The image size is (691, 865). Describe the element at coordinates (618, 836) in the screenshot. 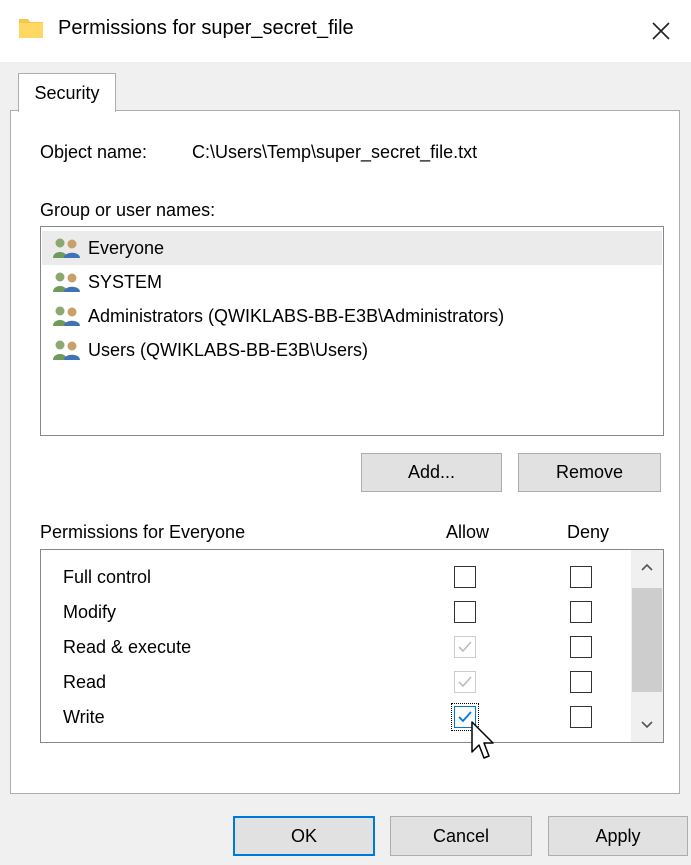

I see `apply-button: Apply` at that location.